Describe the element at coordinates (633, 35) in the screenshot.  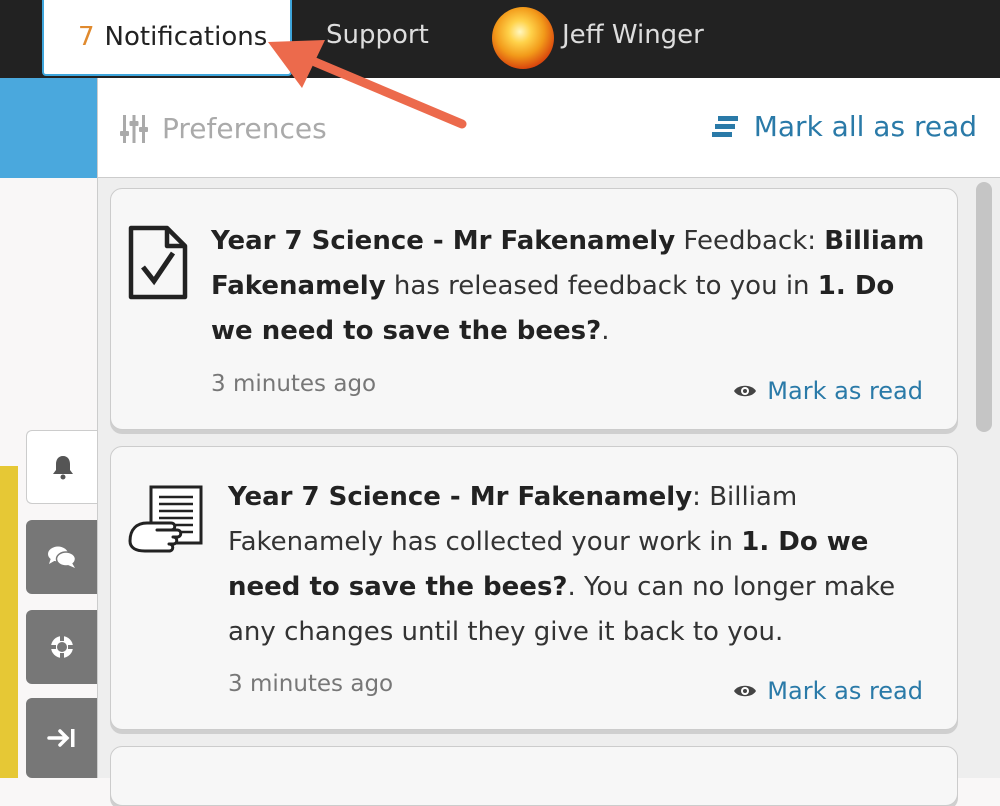
I see `user-name-link: Jeff Winger` at that location.